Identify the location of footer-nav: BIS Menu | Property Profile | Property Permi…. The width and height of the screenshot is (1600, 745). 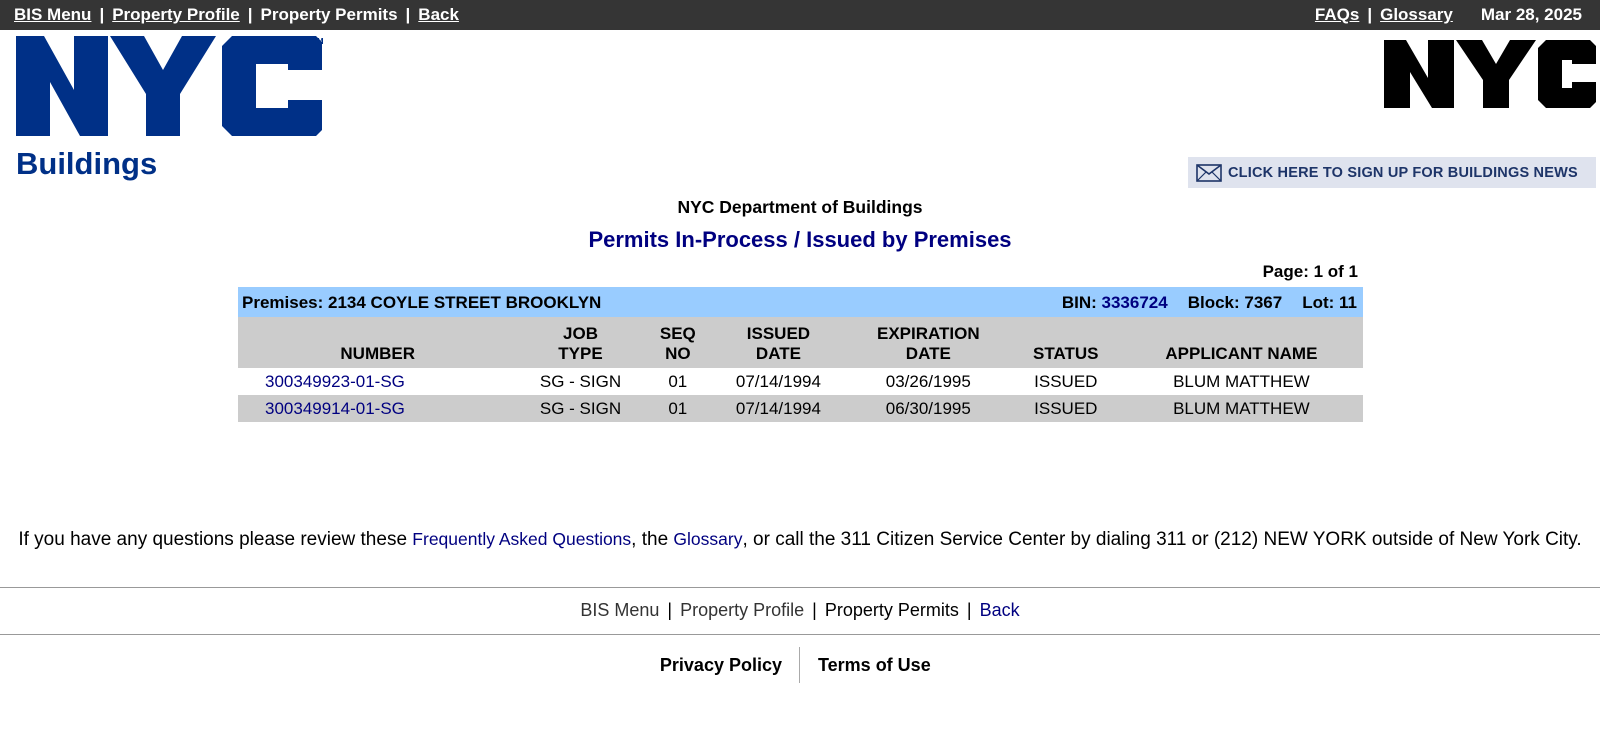
(800, 610).